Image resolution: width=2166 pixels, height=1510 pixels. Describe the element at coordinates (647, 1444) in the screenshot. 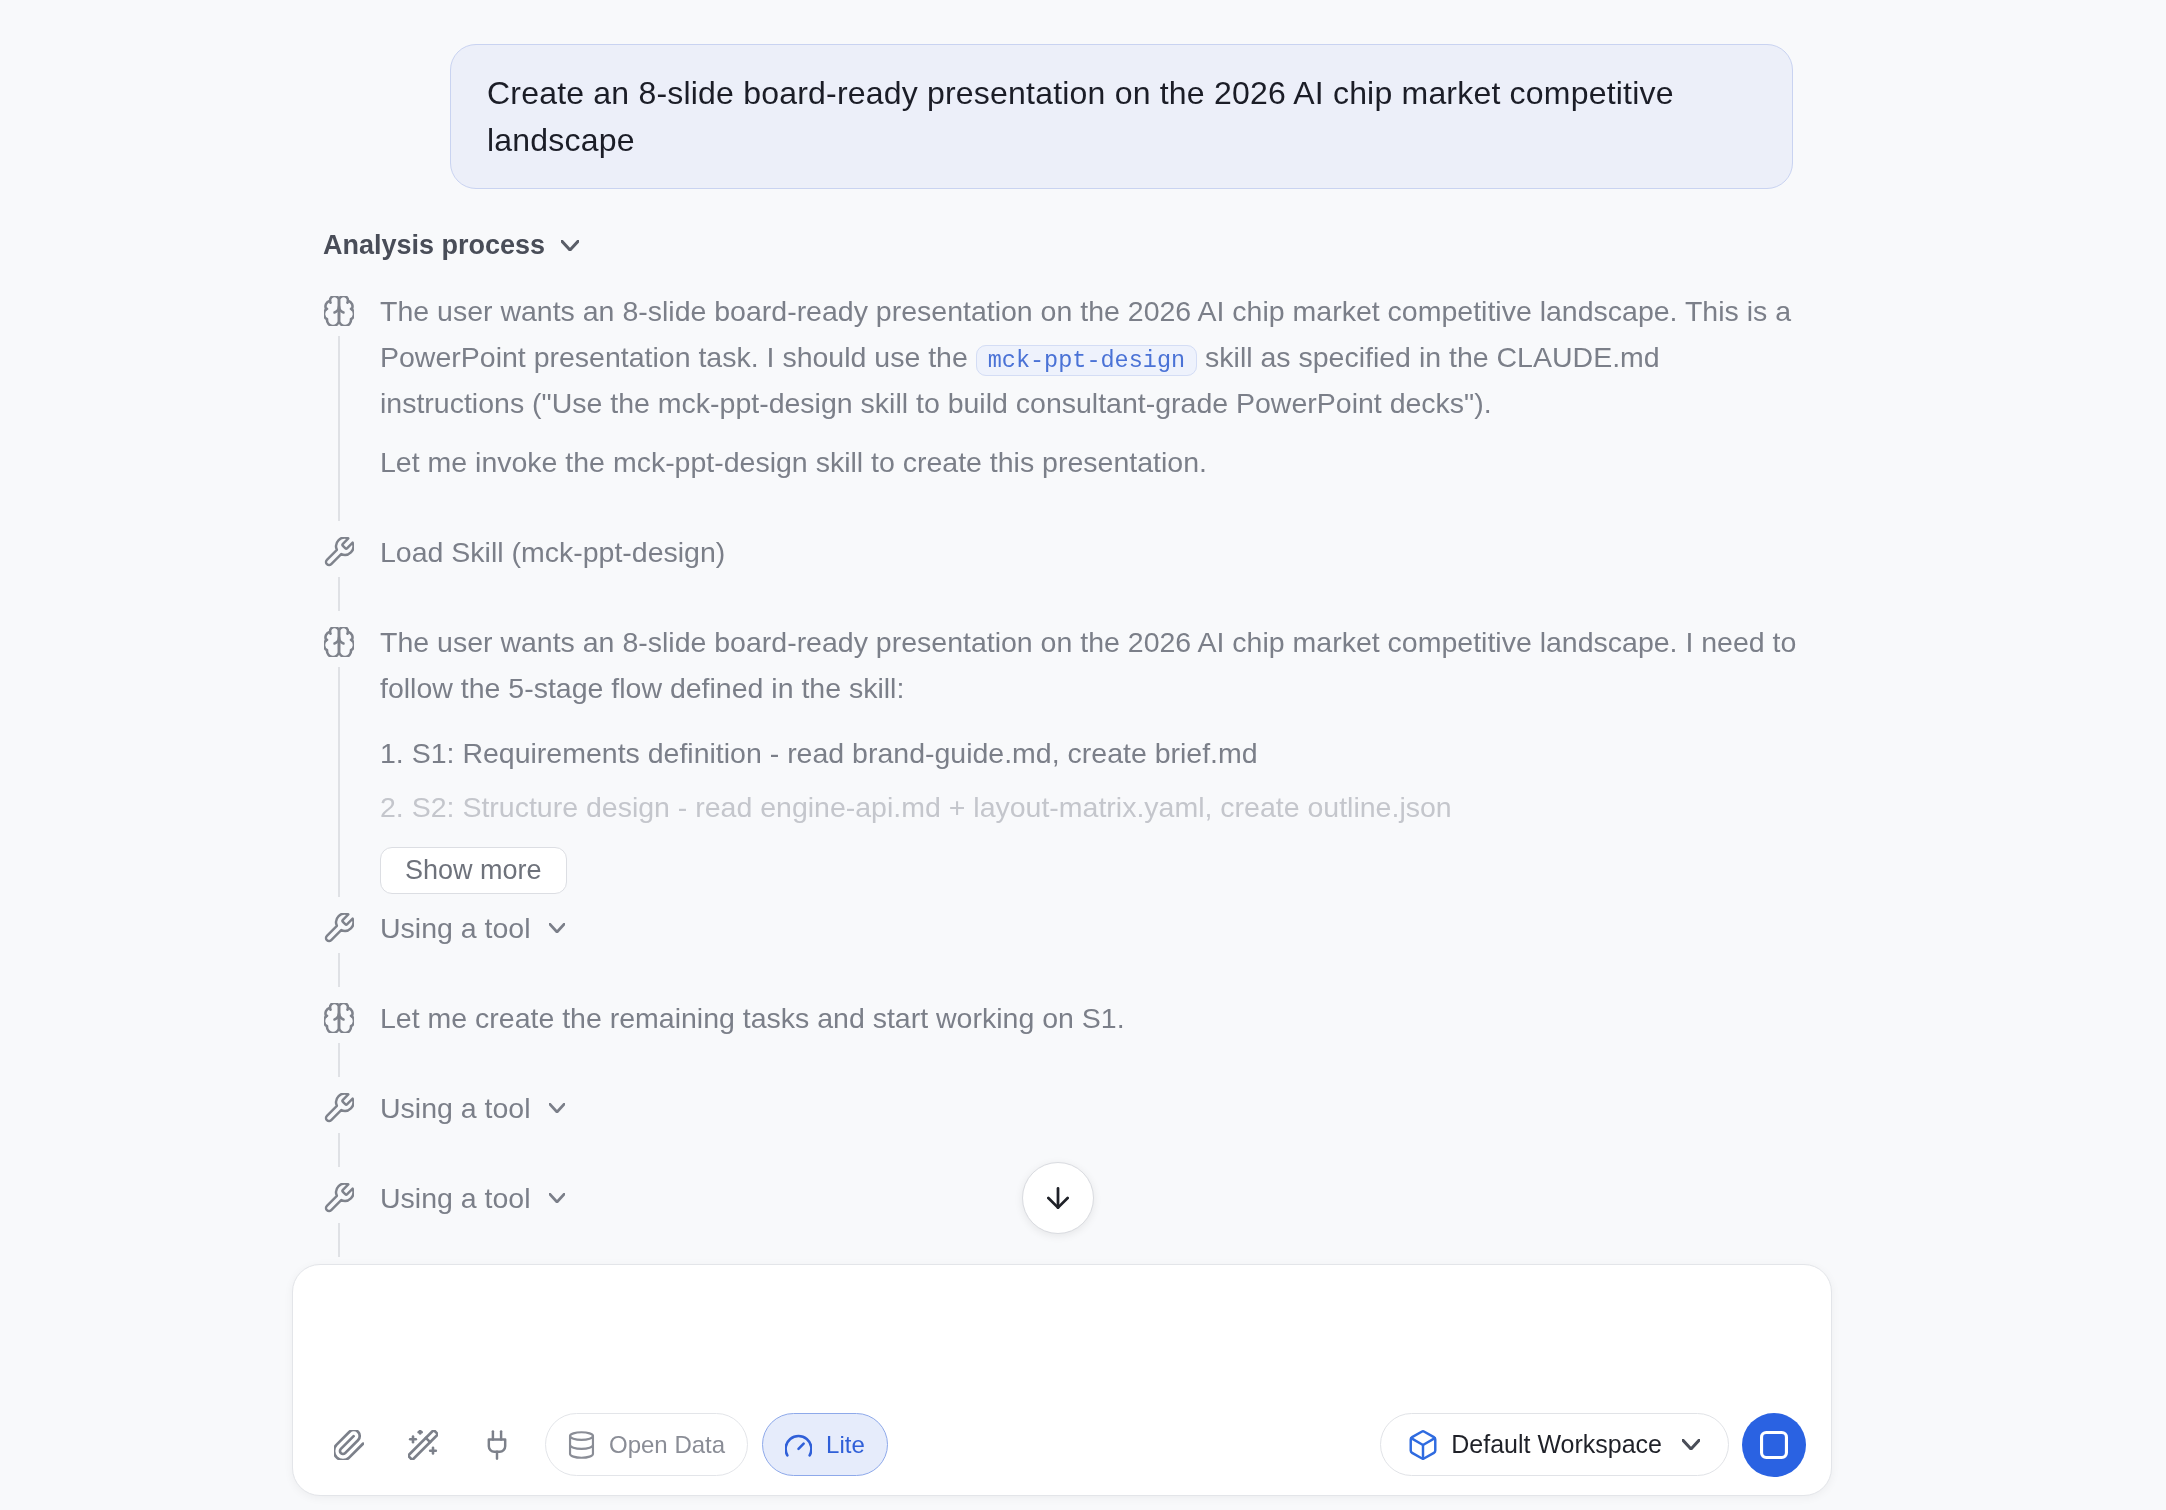

I see `open-data-toggle: Open Data` at that location.